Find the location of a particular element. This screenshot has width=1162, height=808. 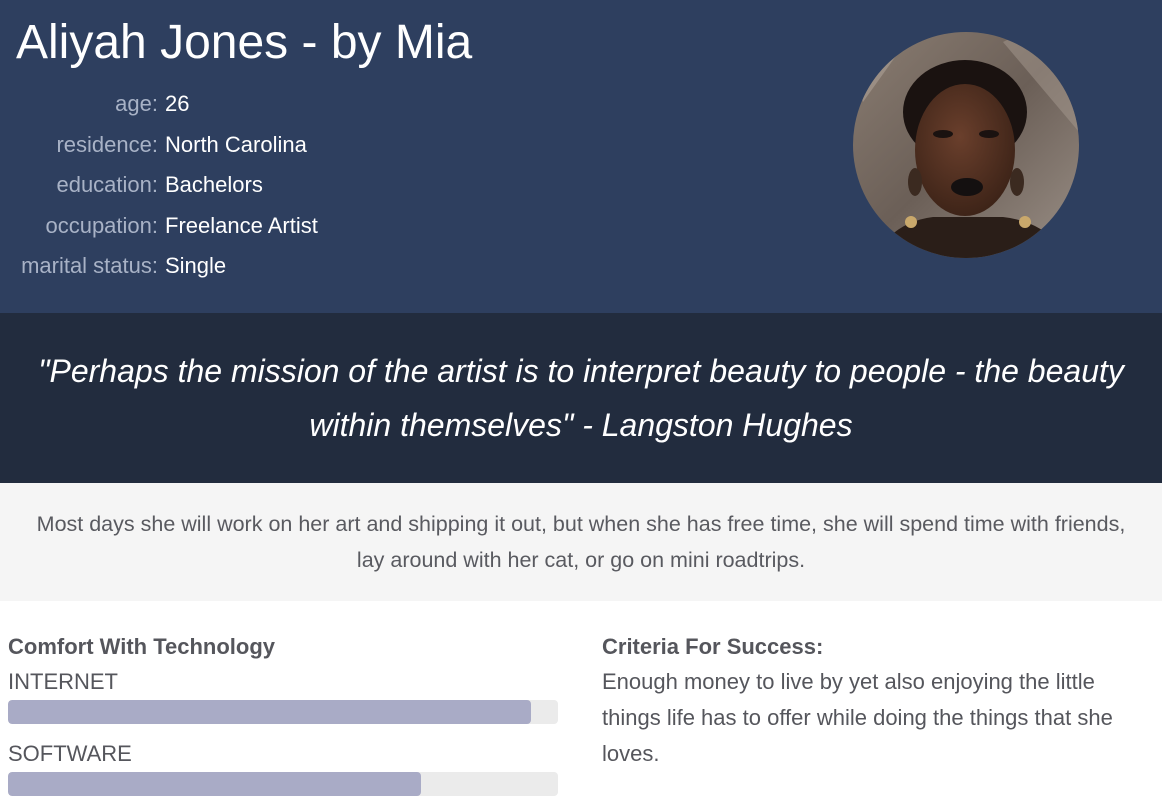

avatar-portrait-icon is located at coordinates (966, 145).